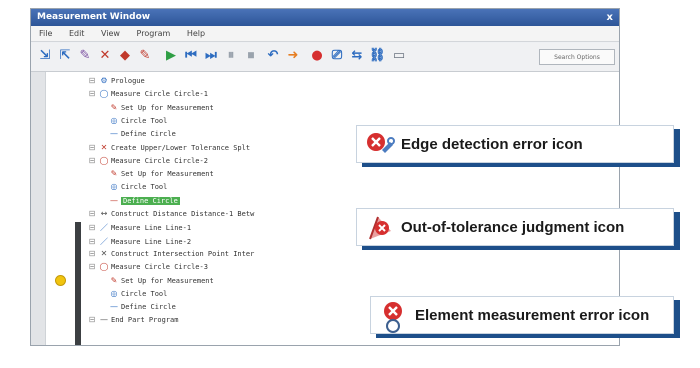 The width and height of the screenshot is (700, 368). I want to click on tree-row-label: End Part Program, so click(145, 320).